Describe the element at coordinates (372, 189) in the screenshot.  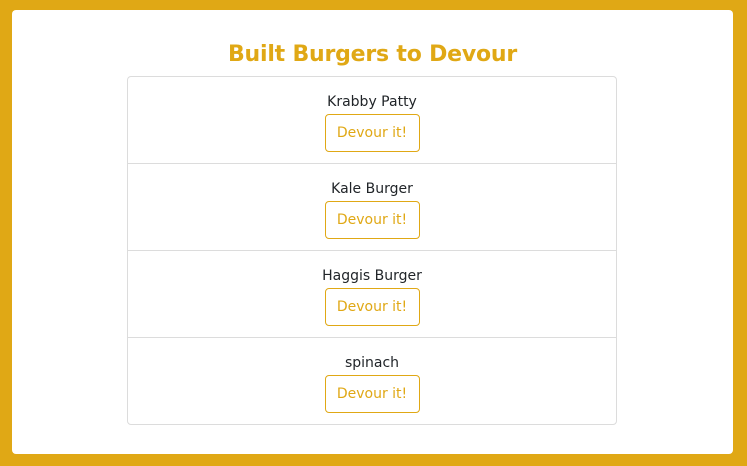
I see `burger-name: Kale Burger` at that location.